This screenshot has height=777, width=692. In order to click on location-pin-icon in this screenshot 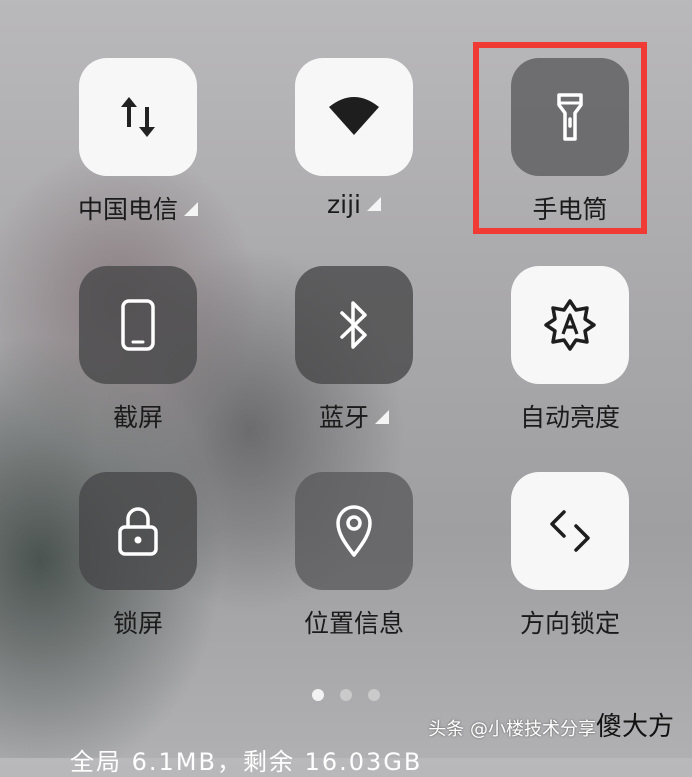, I will do `click(354, 531)`.